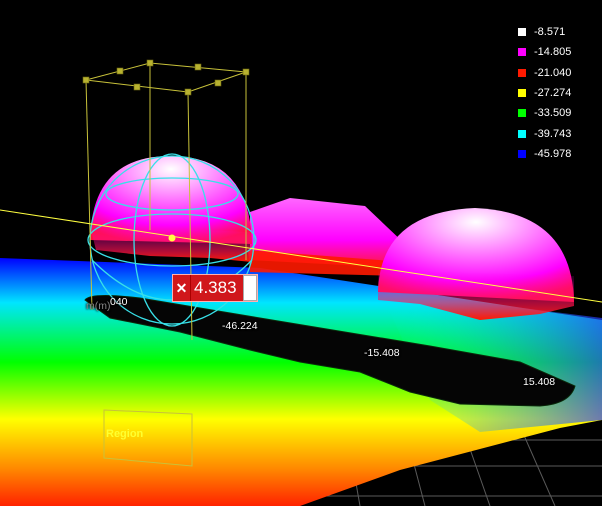  I want to click on legend-label: -39.743, so click(553, 133).